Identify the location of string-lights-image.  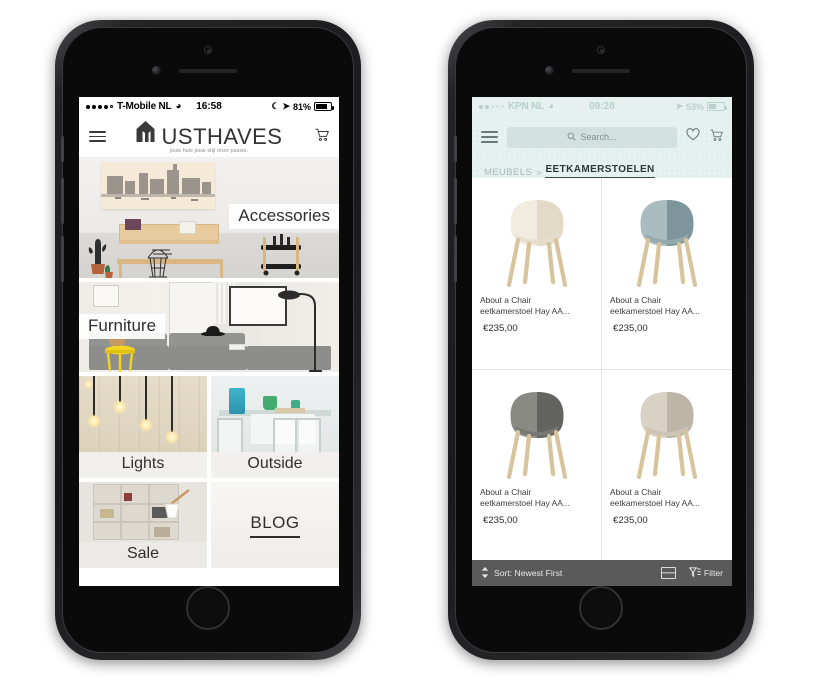
(143, 414).